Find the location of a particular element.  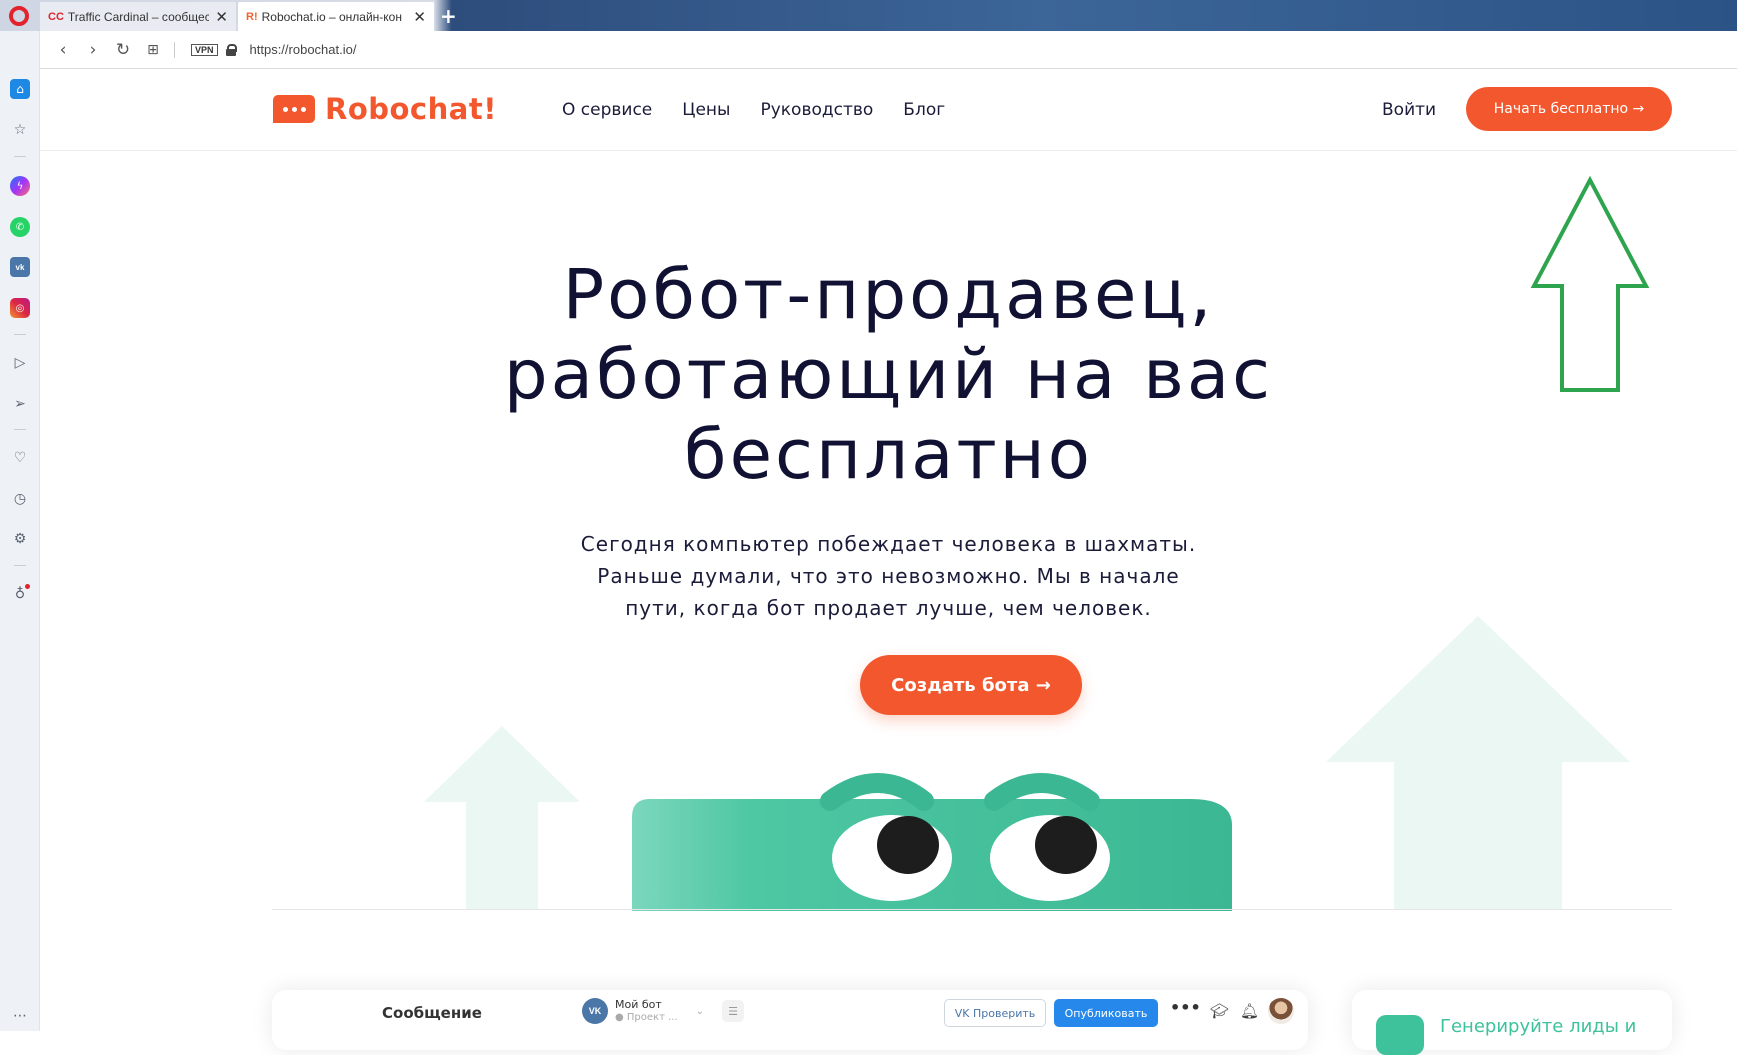

tab-favicon: R! is located at coordinates (252, 16).